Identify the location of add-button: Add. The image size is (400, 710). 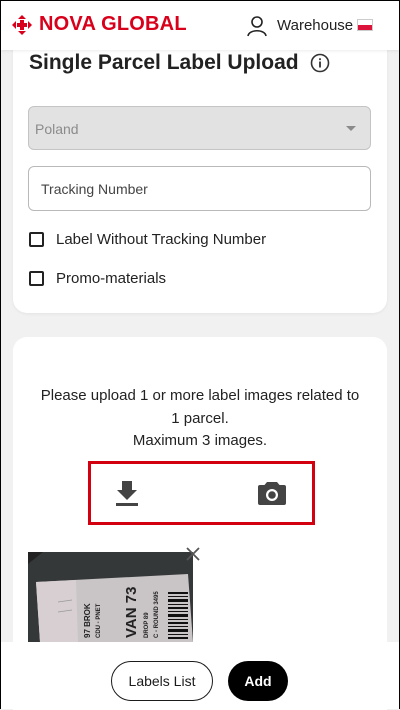
(258, 681).